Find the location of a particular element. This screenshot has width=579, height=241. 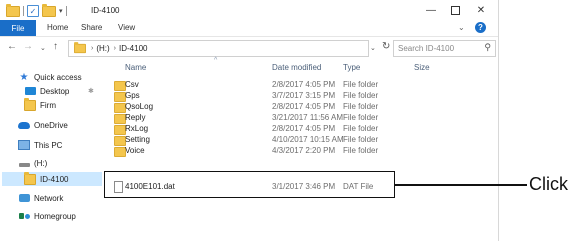

expand-ribbon-icon: ⌄ is located at coordinates (461, 27).